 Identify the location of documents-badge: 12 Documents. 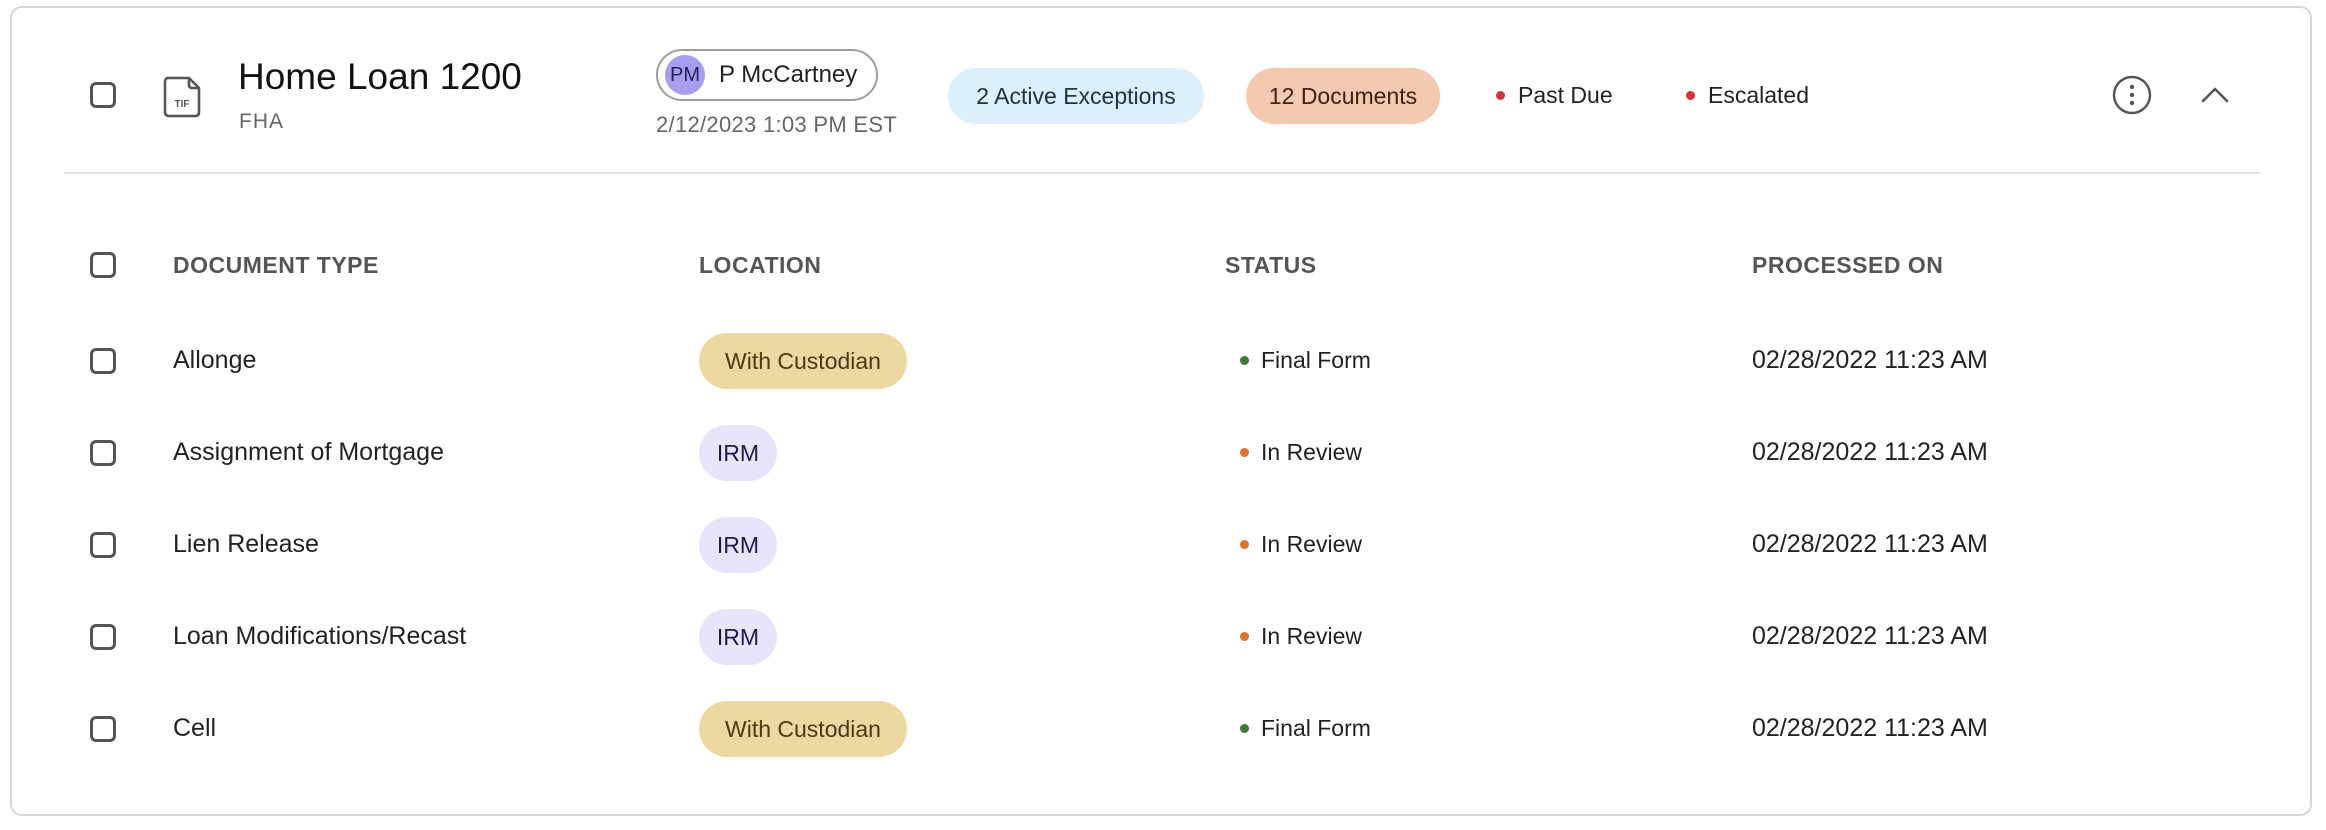
(1343, 96).